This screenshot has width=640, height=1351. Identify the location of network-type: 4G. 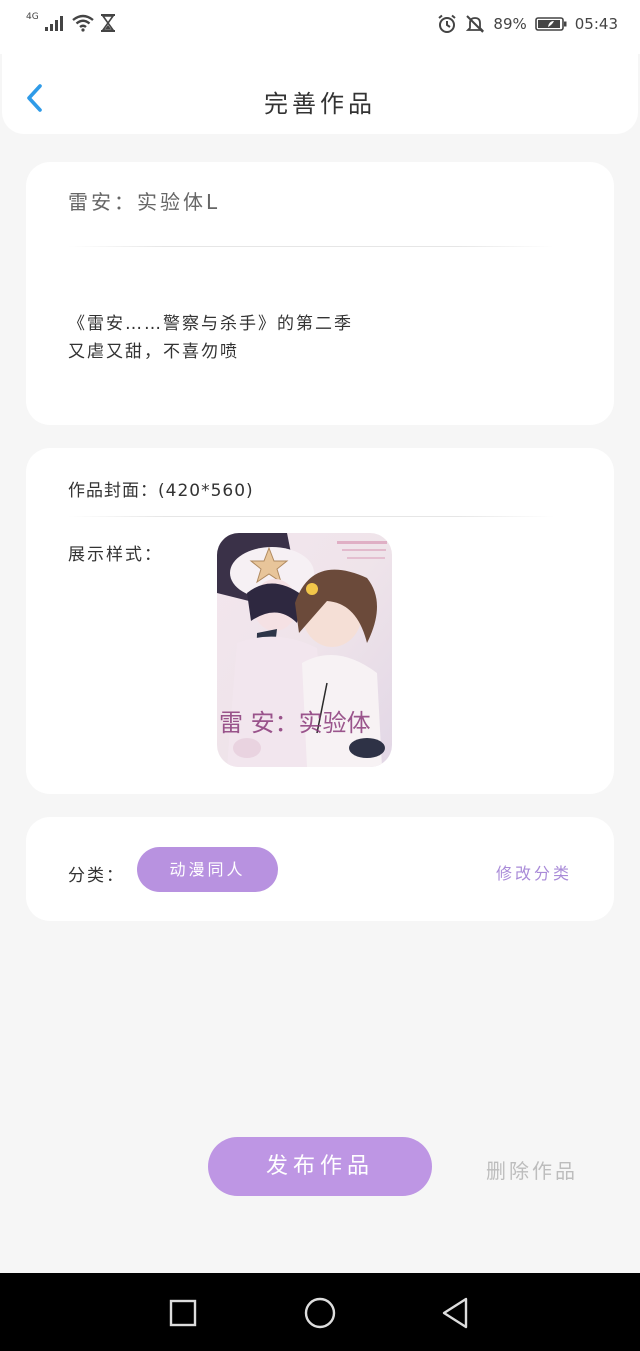
(32, 17).